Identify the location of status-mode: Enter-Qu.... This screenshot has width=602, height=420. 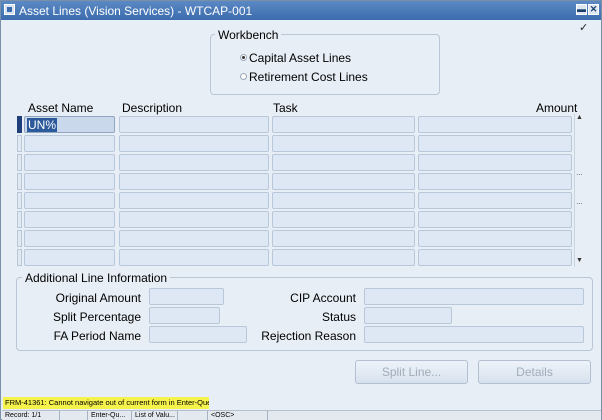
(110, 415).